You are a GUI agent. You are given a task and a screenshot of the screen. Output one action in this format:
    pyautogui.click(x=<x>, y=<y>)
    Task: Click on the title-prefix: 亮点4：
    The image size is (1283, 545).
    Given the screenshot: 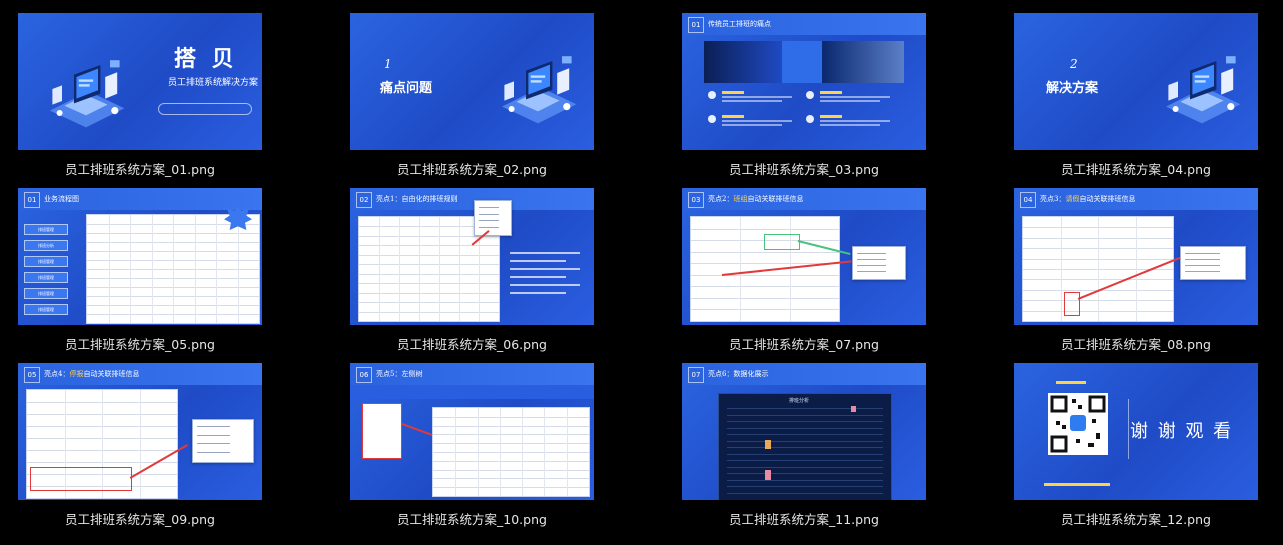 What is the action you would take?
    pyautogui.click(x=57, y=374)
    